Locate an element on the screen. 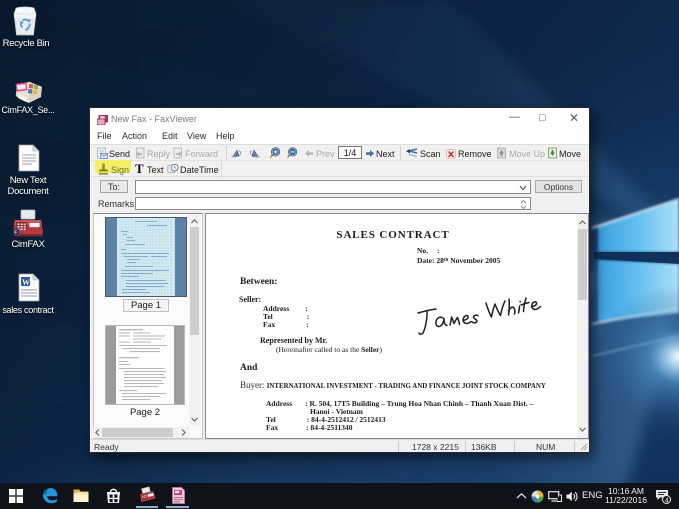 The width and height of the screenshot is (679, 509). svg-text: W is located at coordinates (26, 282).